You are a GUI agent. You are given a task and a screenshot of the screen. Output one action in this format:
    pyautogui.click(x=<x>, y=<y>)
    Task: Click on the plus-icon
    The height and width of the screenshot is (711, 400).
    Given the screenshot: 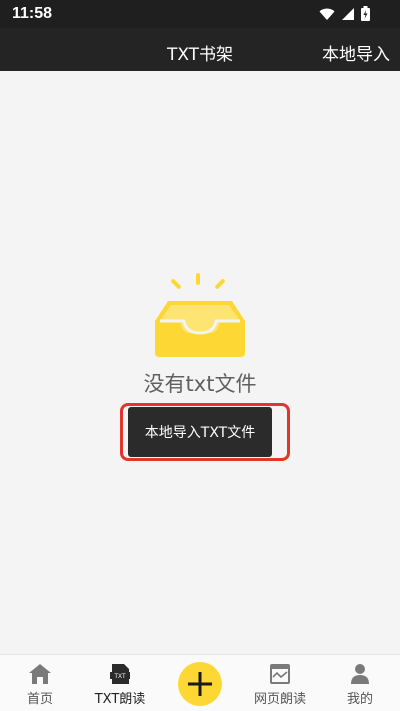 What is the action you would take?
    pyautogui.click(x=200, y=684)
    